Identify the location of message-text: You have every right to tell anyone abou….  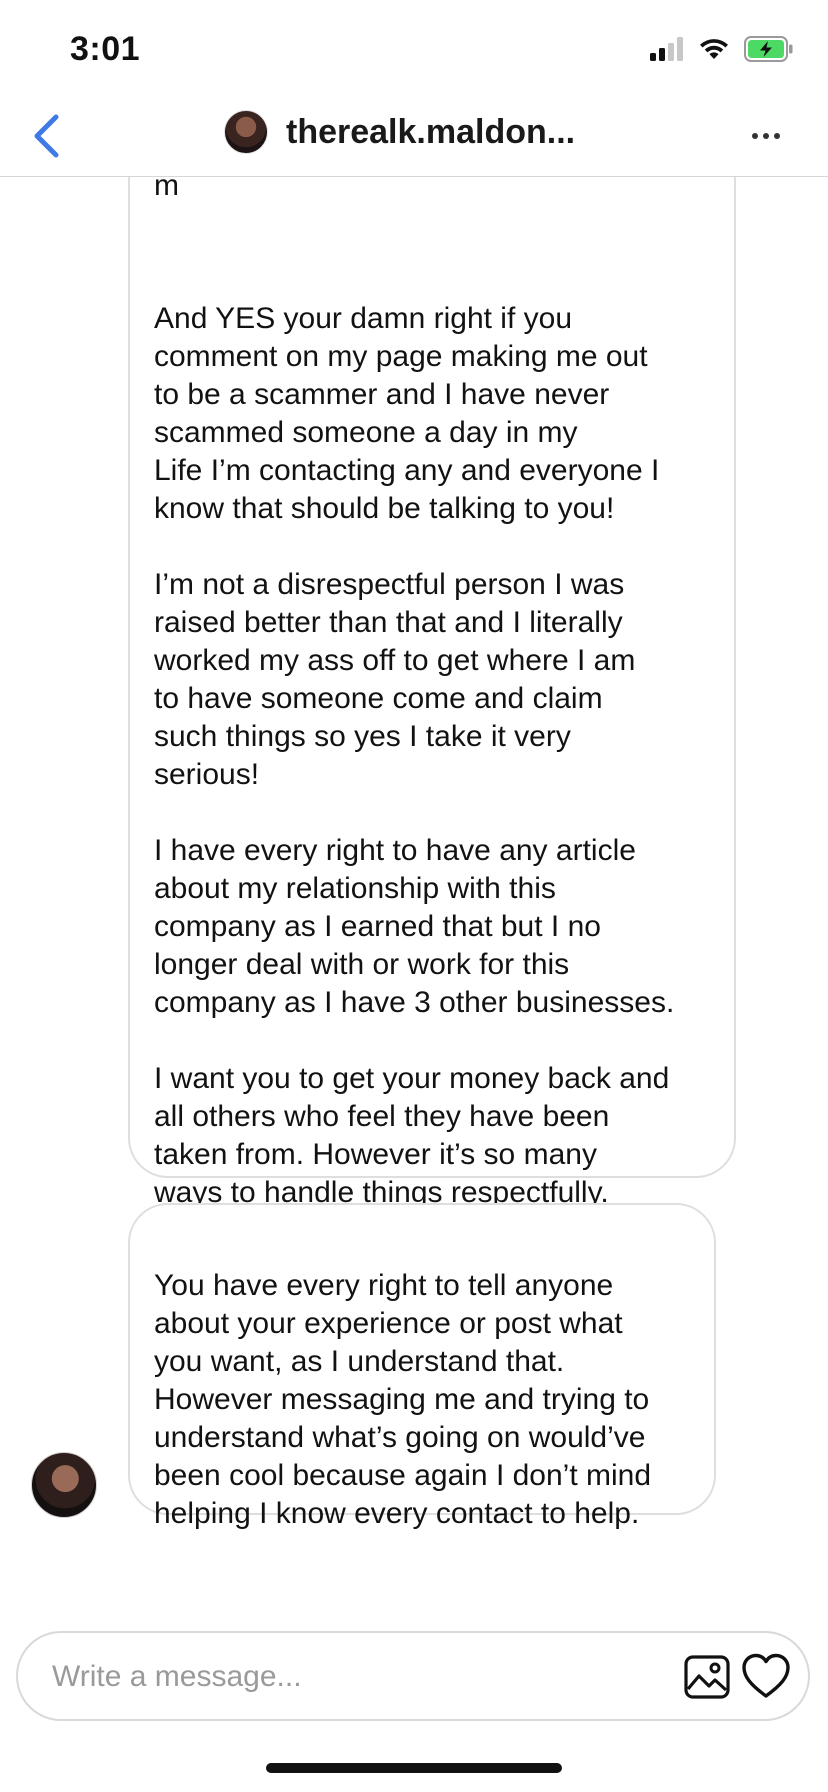
(403, 1399).